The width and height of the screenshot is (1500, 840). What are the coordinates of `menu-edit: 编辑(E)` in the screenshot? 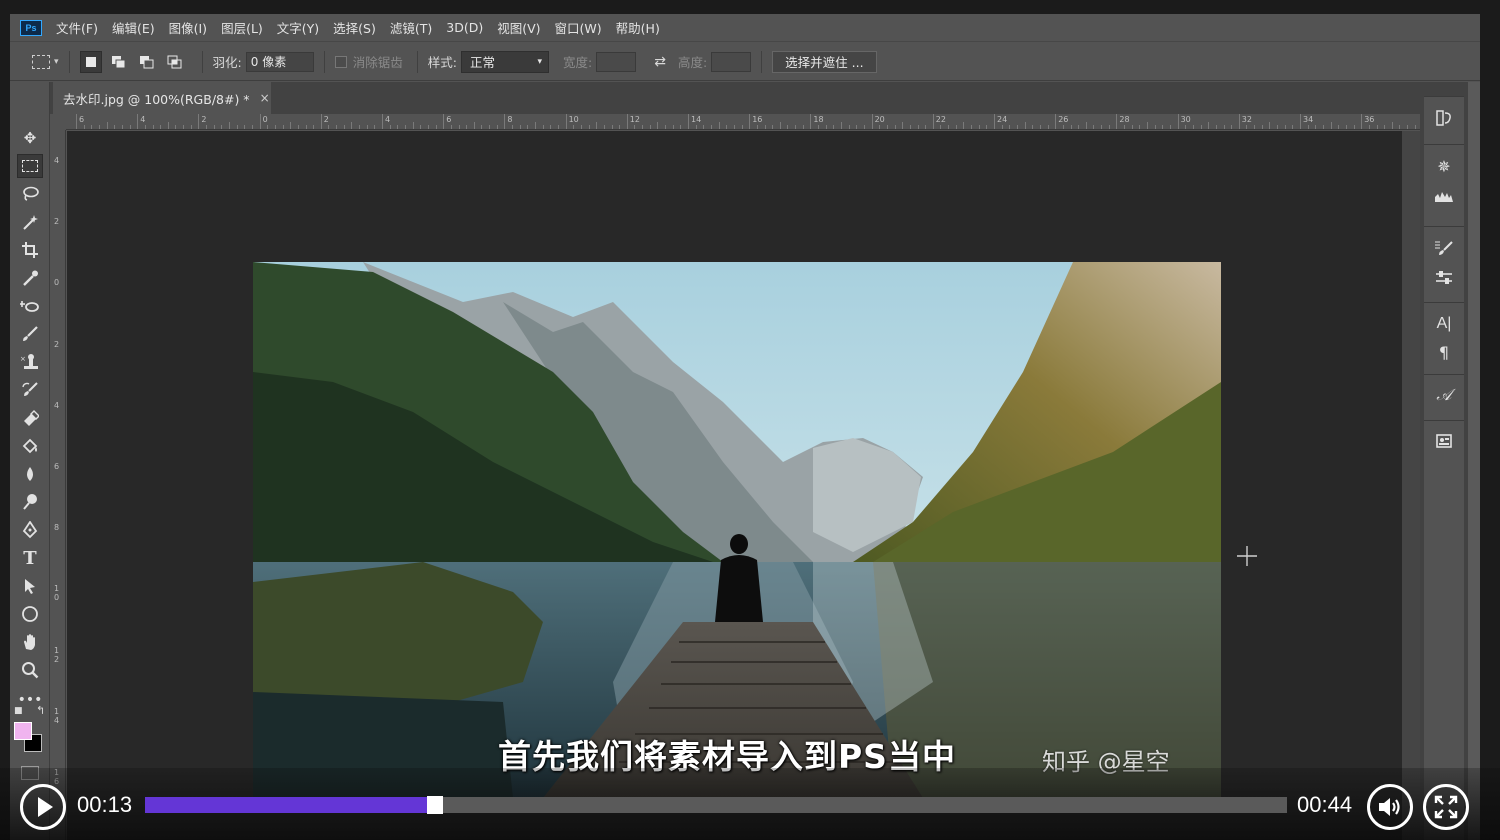 It's located at (133, 27).